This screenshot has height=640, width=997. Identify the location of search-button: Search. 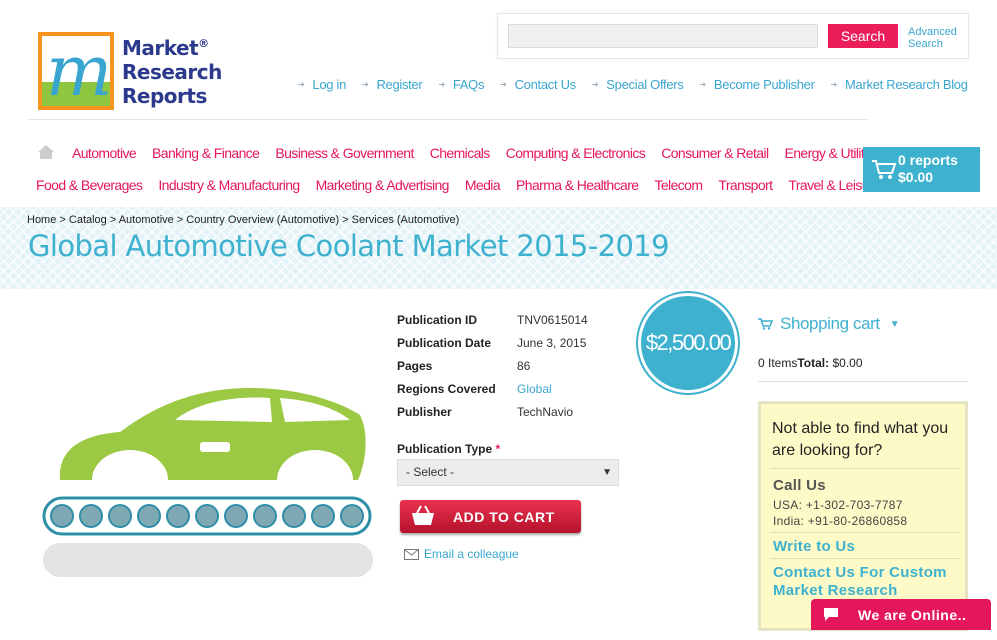
(863, 36).